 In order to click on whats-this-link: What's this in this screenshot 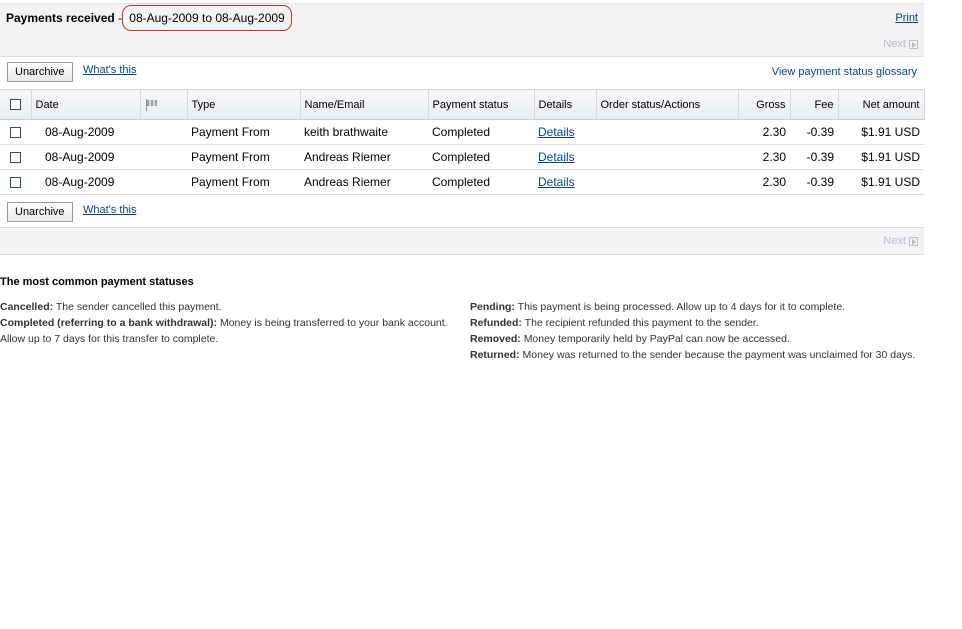, I will do `click(109, 70)`.